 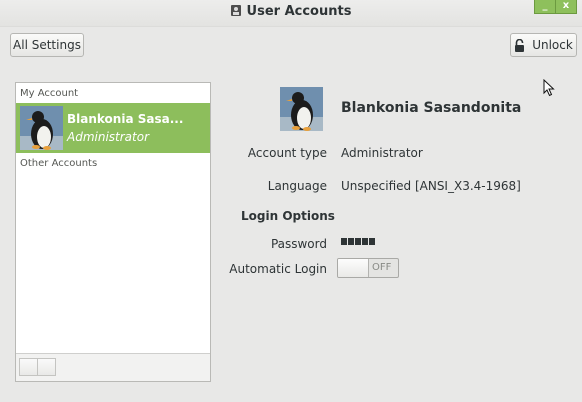 I want to click on user-full-name: Blankonia Sasandonita, so click(x=431, y=108).